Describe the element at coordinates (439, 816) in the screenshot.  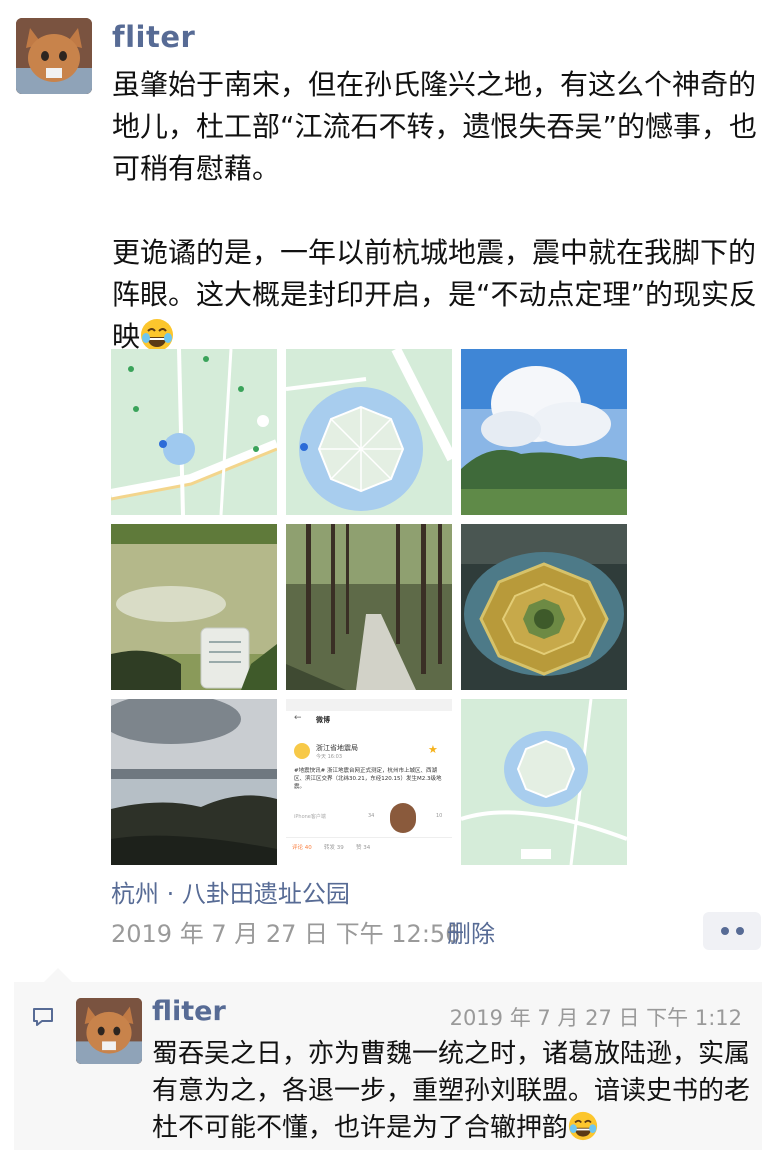
I see `weibo-reposts: 10` at that location.